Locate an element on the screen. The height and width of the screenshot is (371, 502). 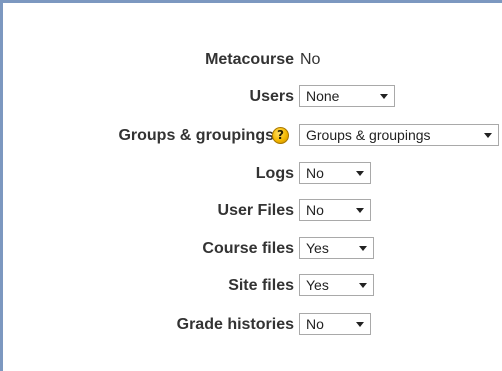
users-select-value: None is located at coordinates (323, 96).